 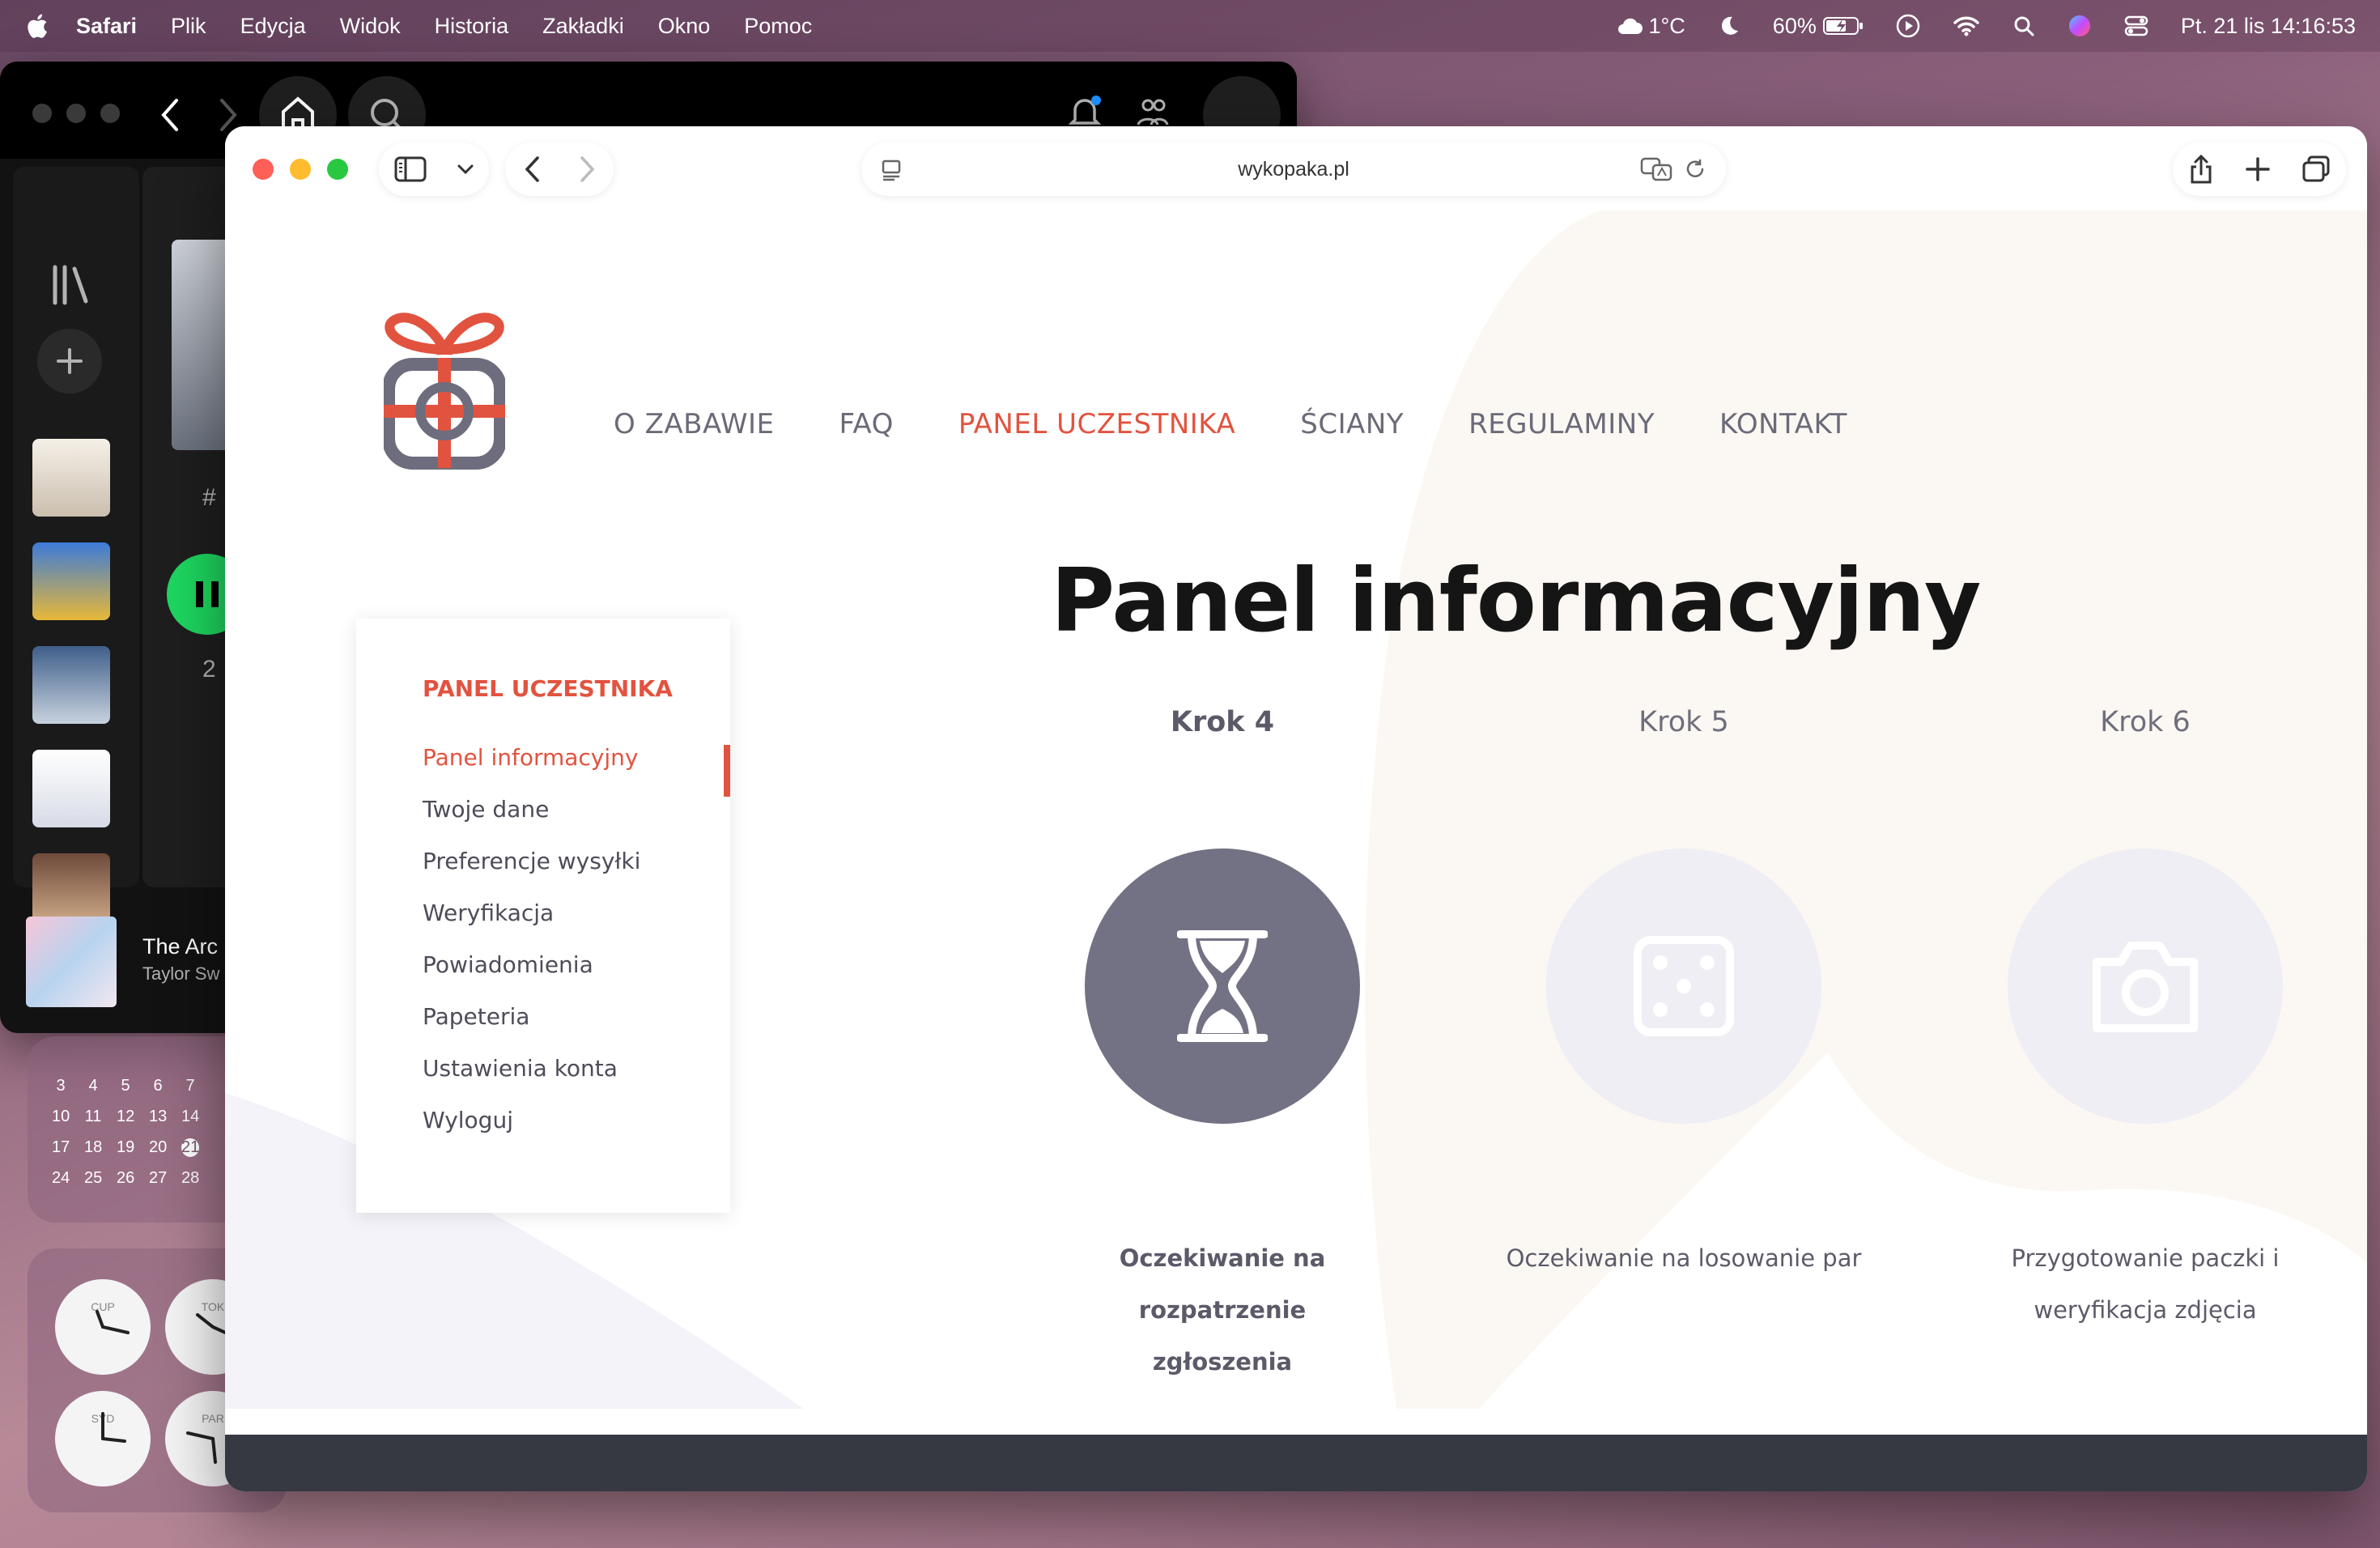 What do you see at coordinates (180, 946) in the screenshot?
I see `now-playing-title: The Arc` at bounding box center [180, 946].